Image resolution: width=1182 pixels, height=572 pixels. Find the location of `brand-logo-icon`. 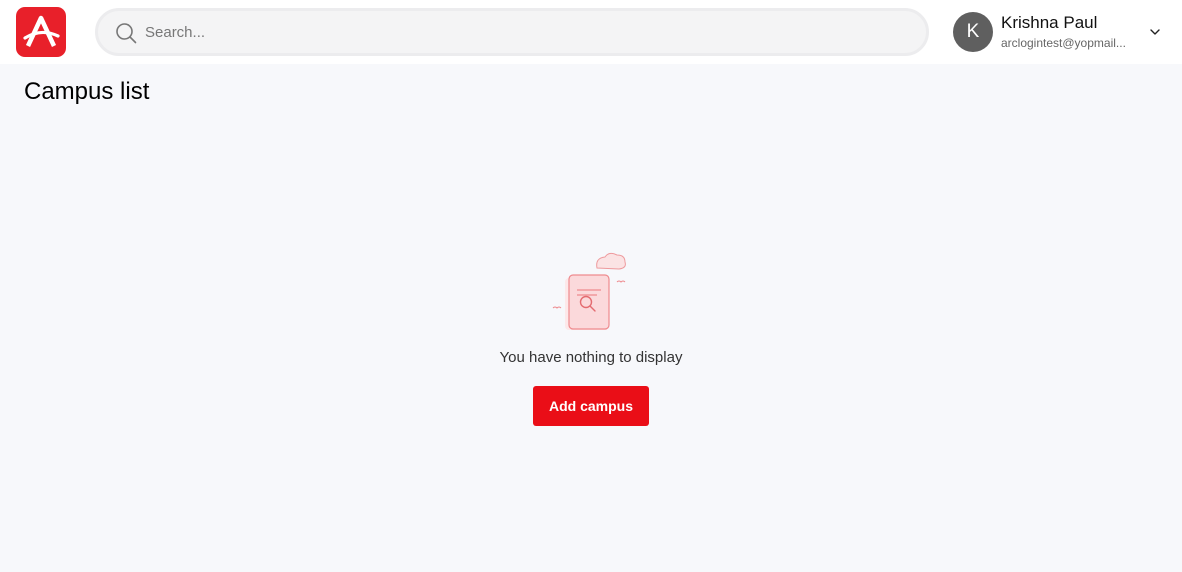

brand-logo-icon is located at coordinates (41, 31).